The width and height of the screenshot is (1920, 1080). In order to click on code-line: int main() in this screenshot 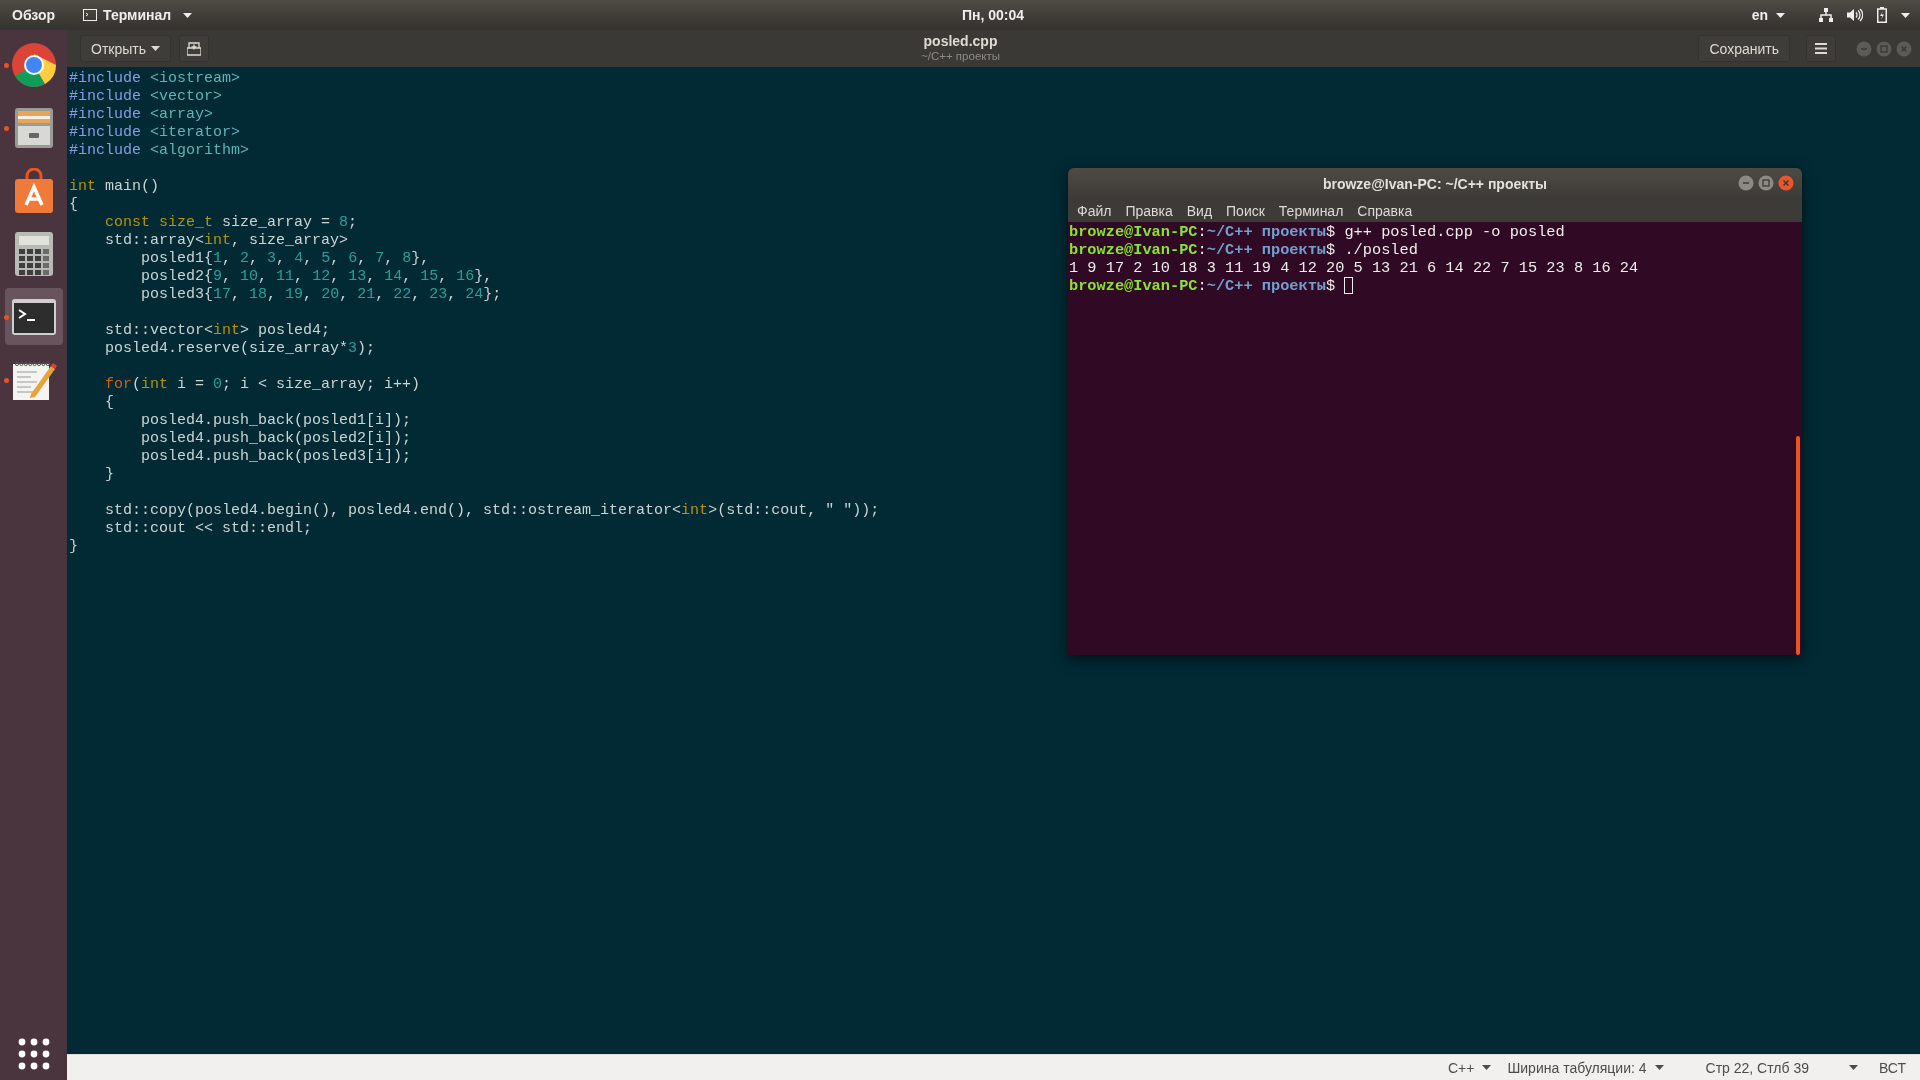, I will do `click(114, 187)`.